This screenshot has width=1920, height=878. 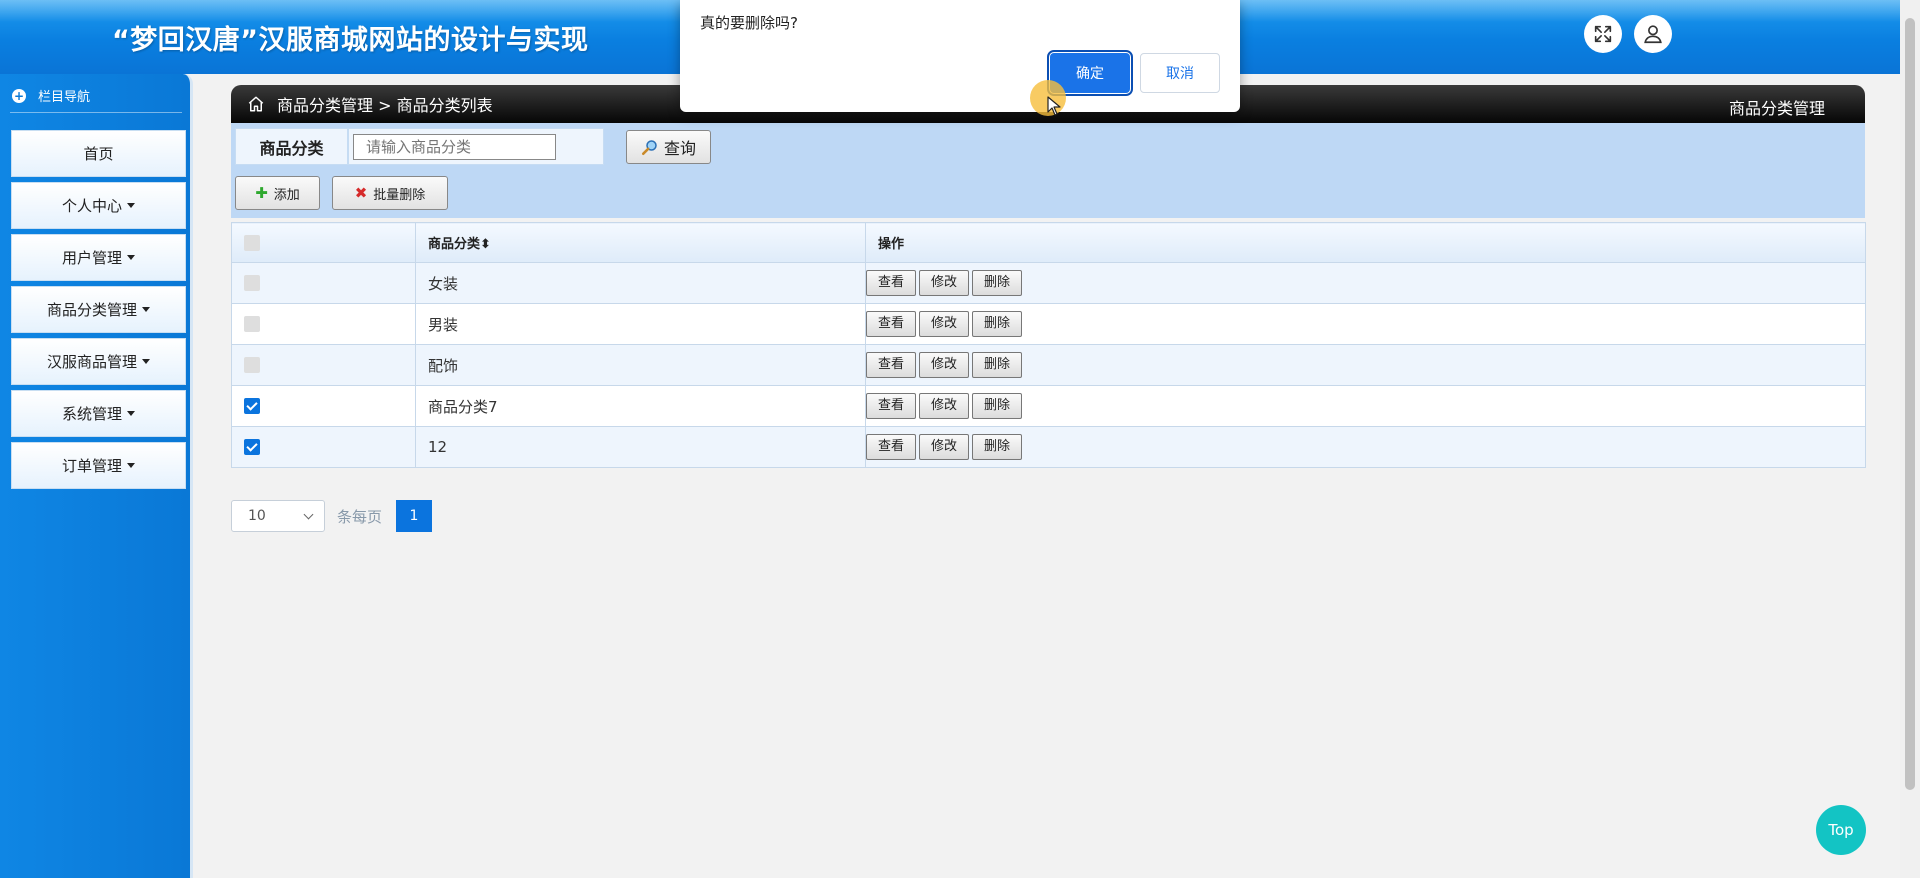 I want to click on table-row: 女装 查看 修改 删除, so click(x=1048, y=283).